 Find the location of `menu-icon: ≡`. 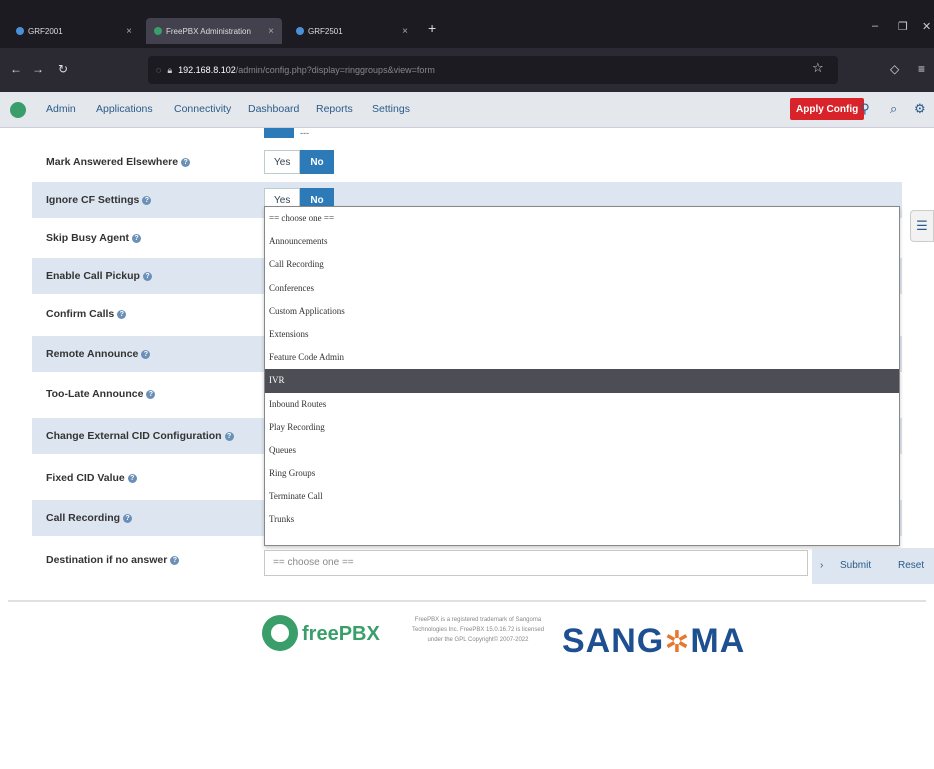

menu-icon: ≡ is located at coordinates (921, 69).